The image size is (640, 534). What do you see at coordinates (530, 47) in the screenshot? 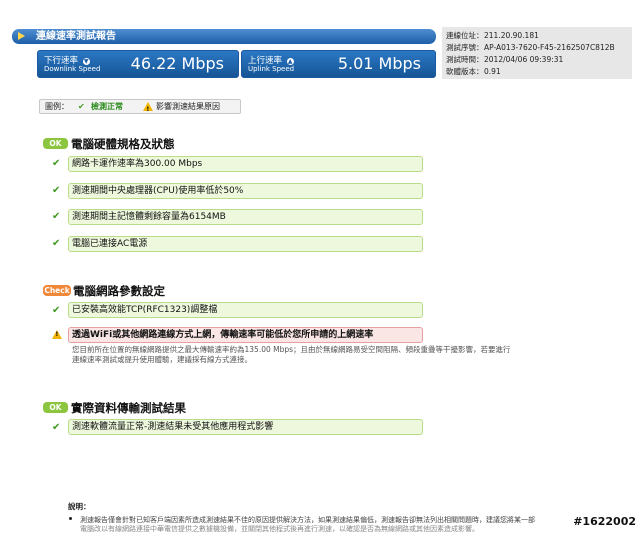
I see `info-row-serial: 測試序號：AP-A013-7620-F45-2162507C812B` at bounding box center [530, 47].